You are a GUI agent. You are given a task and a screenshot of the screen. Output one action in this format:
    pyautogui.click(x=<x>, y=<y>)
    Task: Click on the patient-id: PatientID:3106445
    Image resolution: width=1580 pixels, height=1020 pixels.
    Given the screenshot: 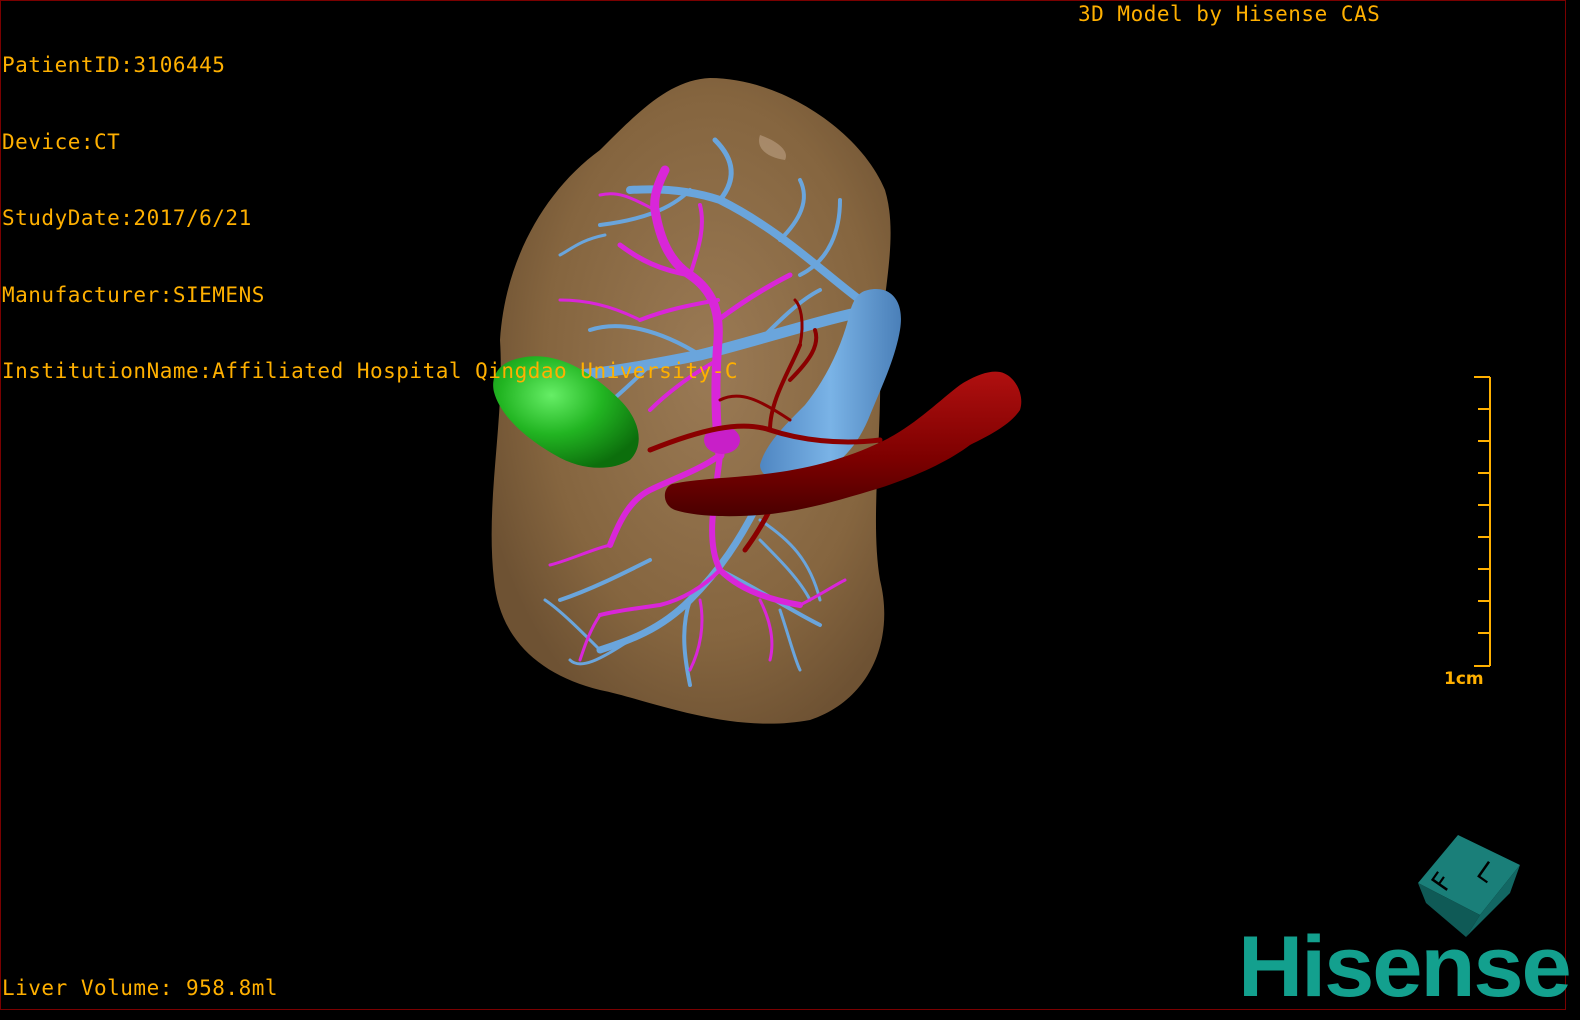 What is the action you would take?
    pyautogui.click(x=114, y=65)
    